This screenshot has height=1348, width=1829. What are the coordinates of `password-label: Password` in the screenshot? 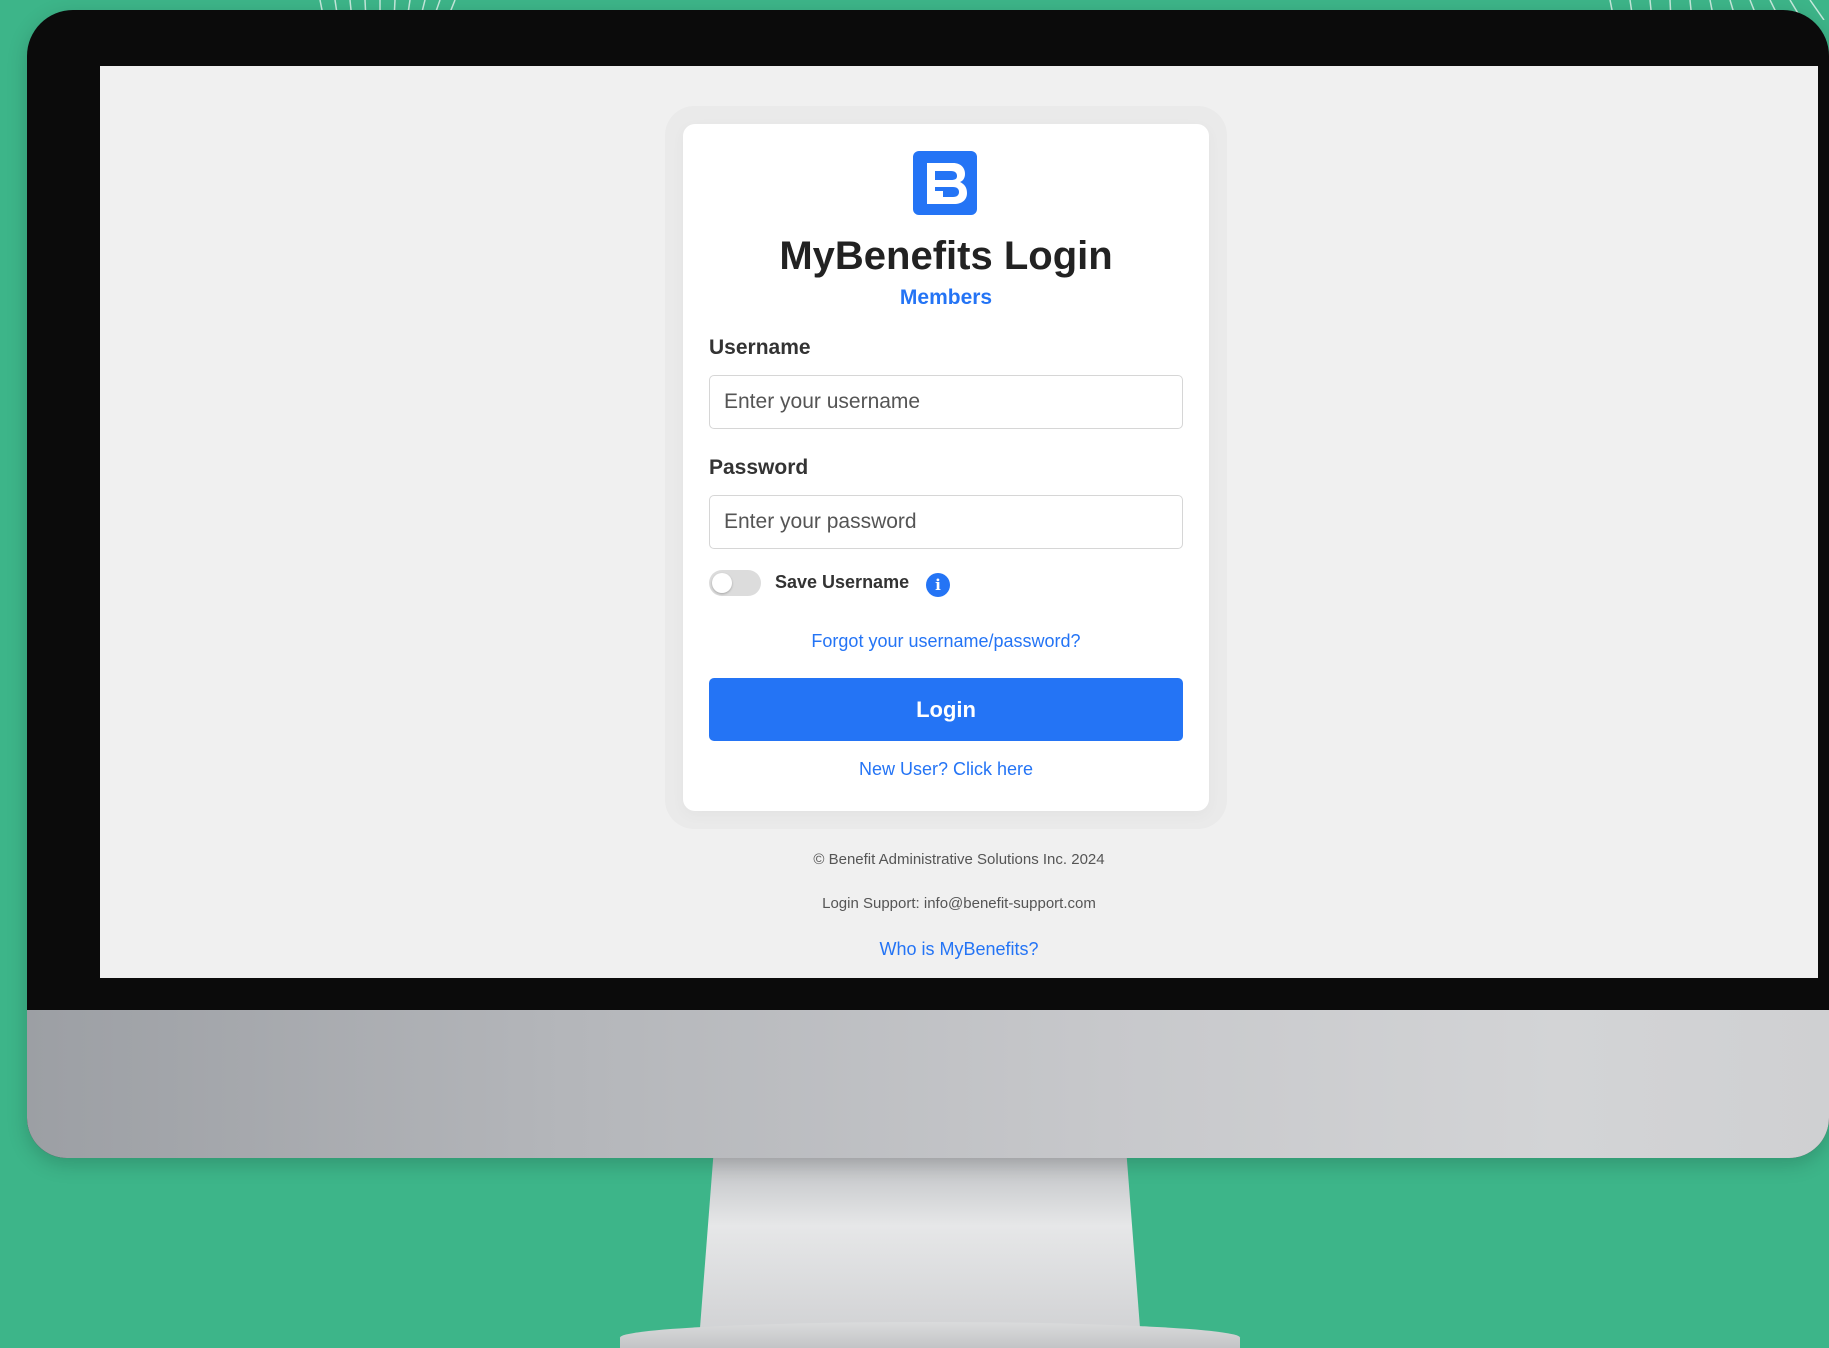 It's located at (759, 467).